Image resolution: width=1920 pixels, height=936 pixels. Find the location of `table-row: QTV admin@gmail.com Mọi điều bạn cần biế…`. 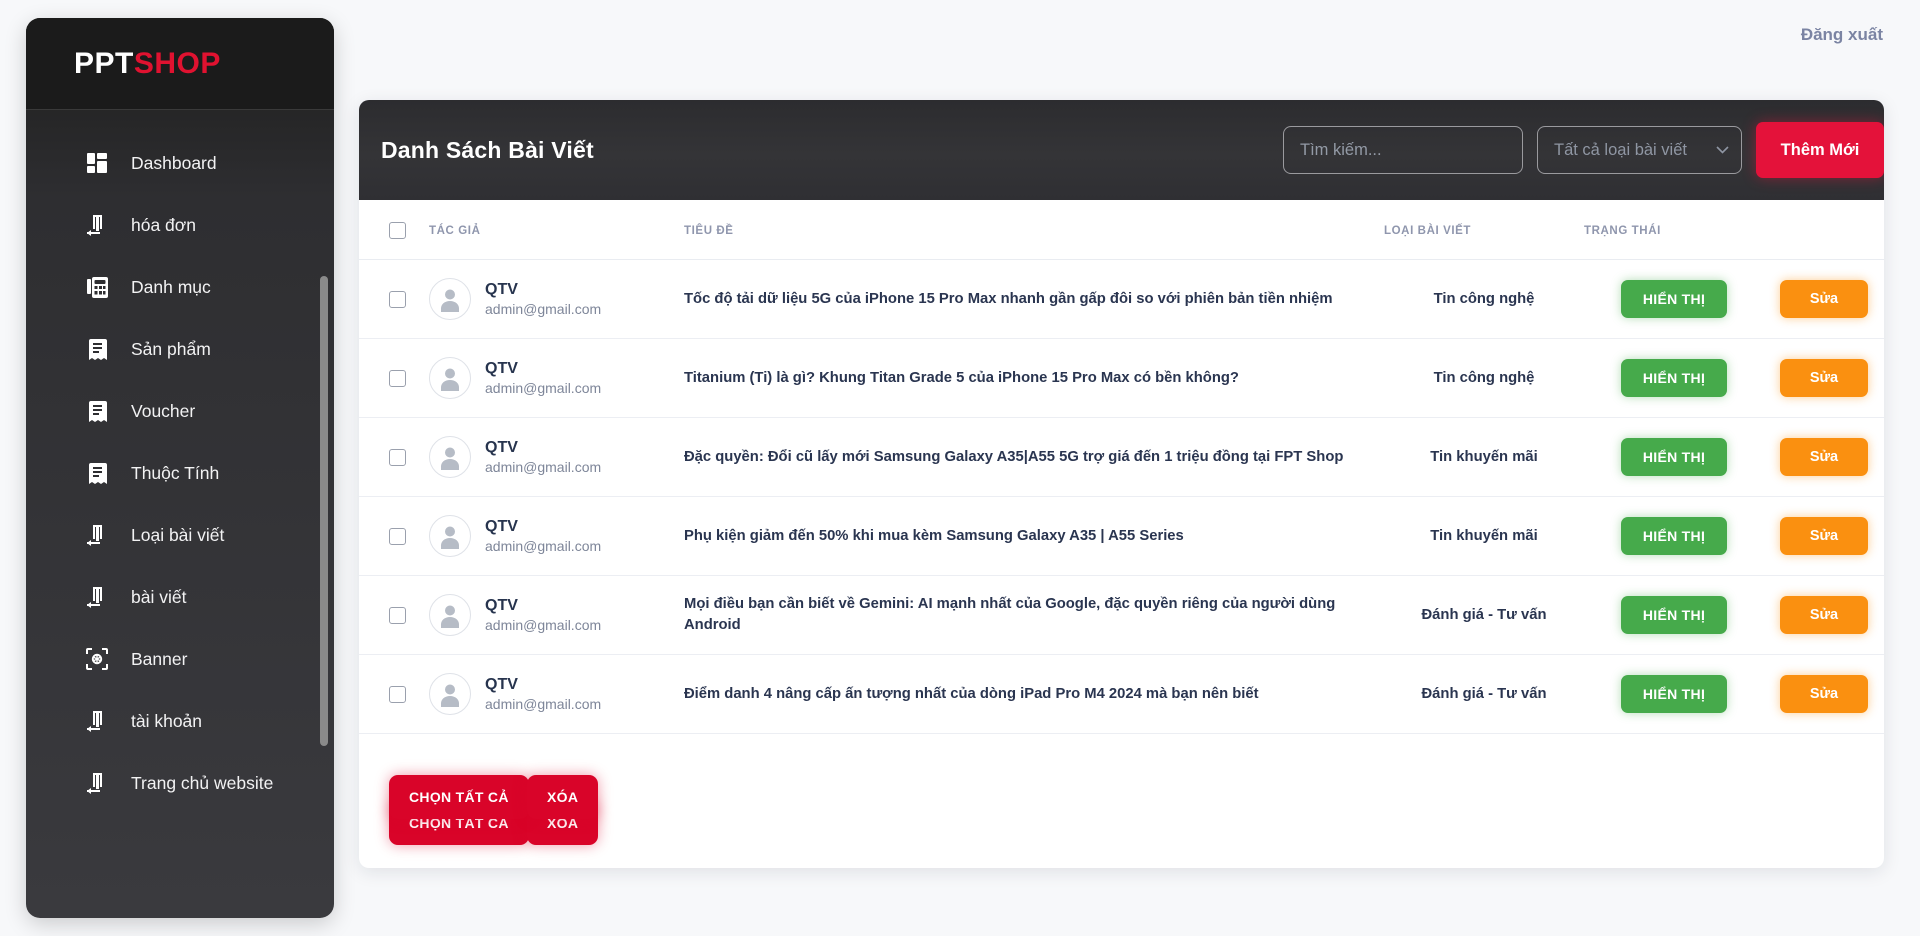

table-row: QTV admin@gmail.com Mọi điều bạn cần biế… is located at coordinates (1121, 615).